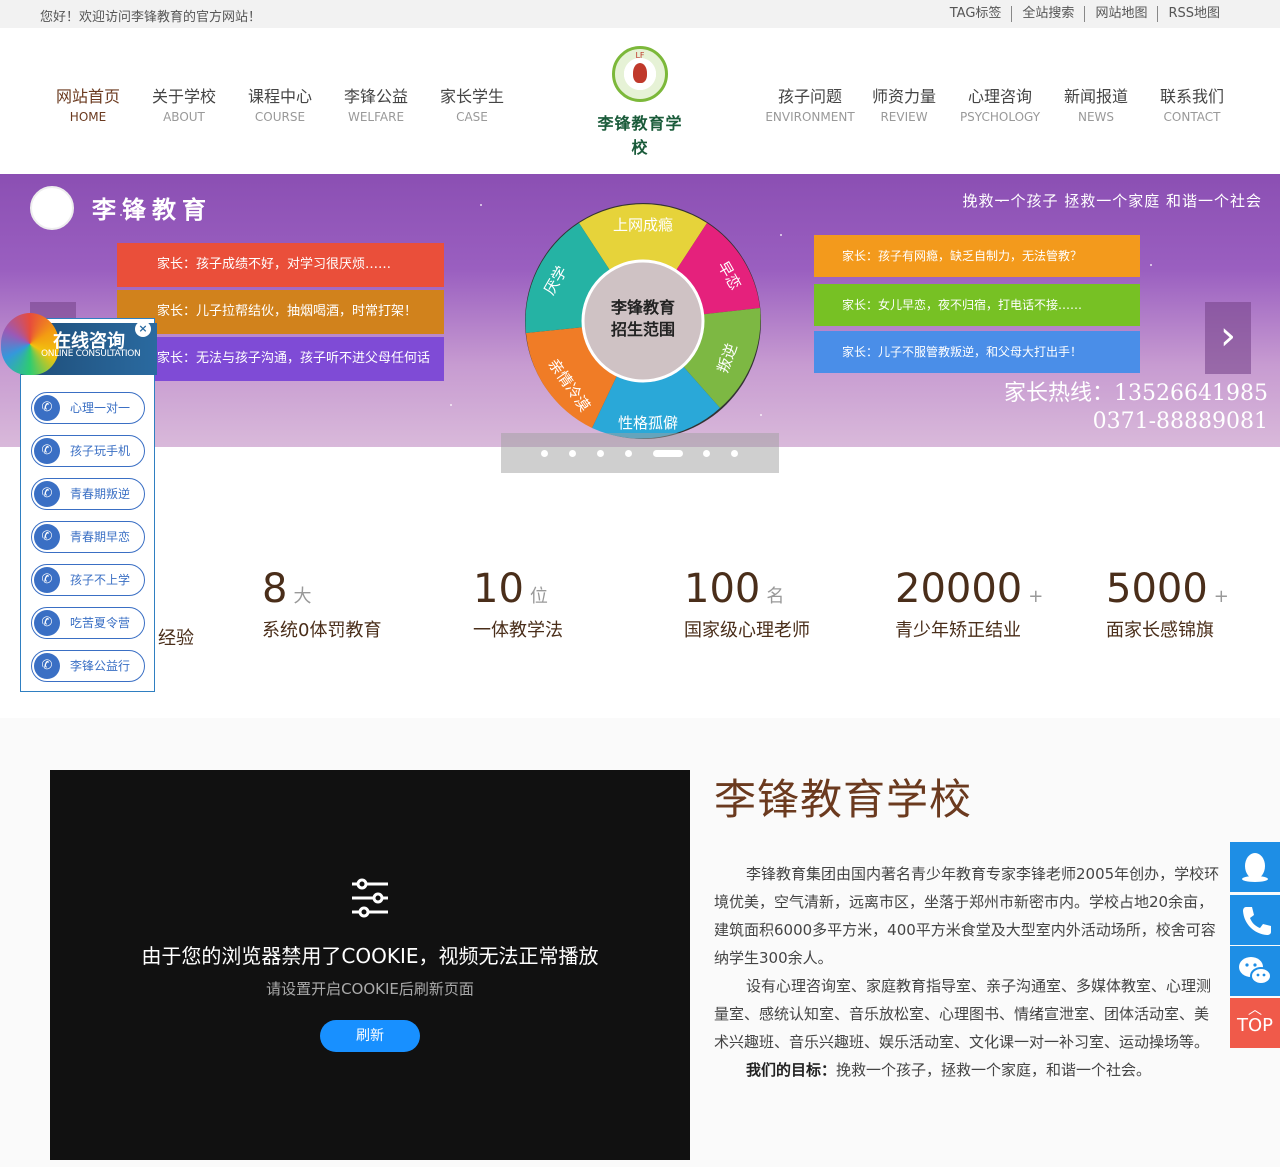  I want to click on consult-item: ✆ 李锋公益行, so click(88, 666).